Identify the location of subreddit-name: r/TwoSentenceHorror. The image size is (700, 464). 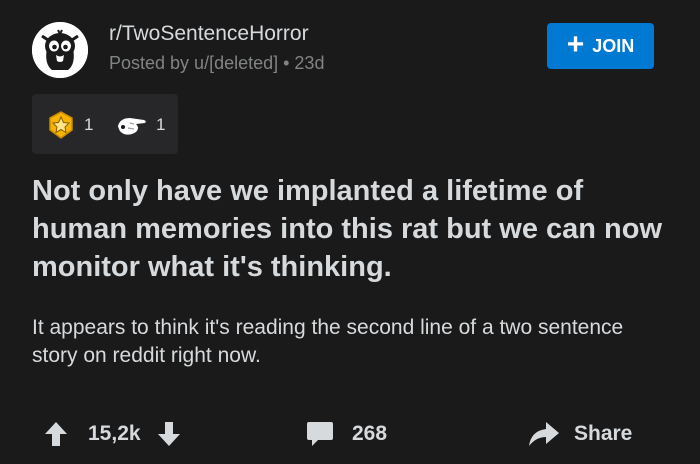
(209, 34).